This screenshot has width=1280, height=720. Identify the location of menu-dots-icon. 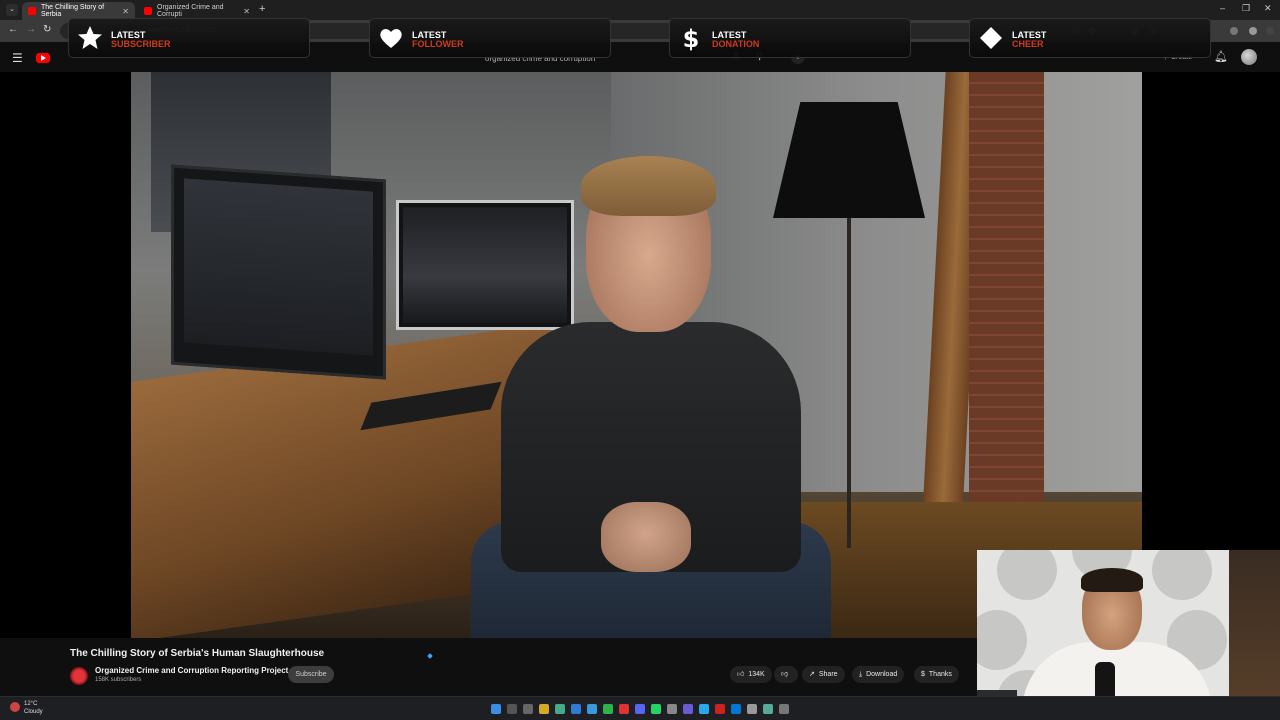
(1270, 31).